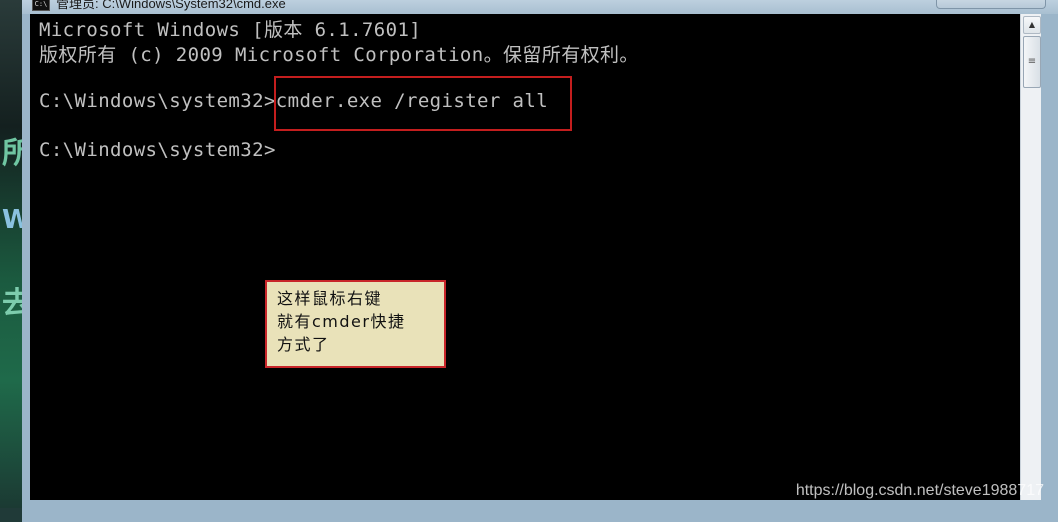 The image size is (1058, 522). Describe the element at coordinates (303, 344) in the screenshot. I see `annotation-line: 方式了` at that location.